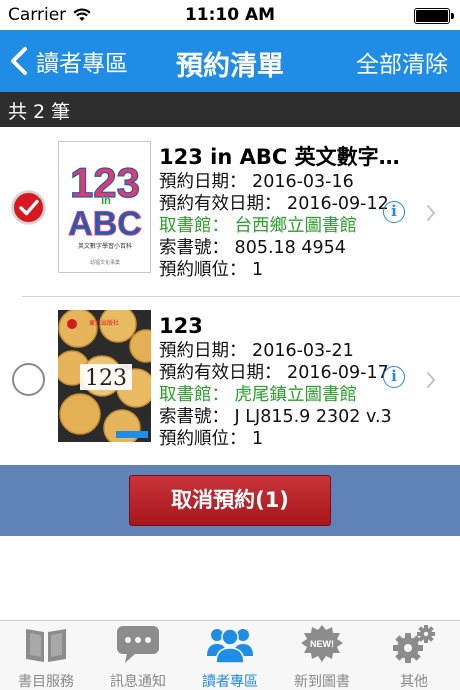 The width and height of the screenshot is (460, 690). I want to click on chat-icon, so click(138, 644).